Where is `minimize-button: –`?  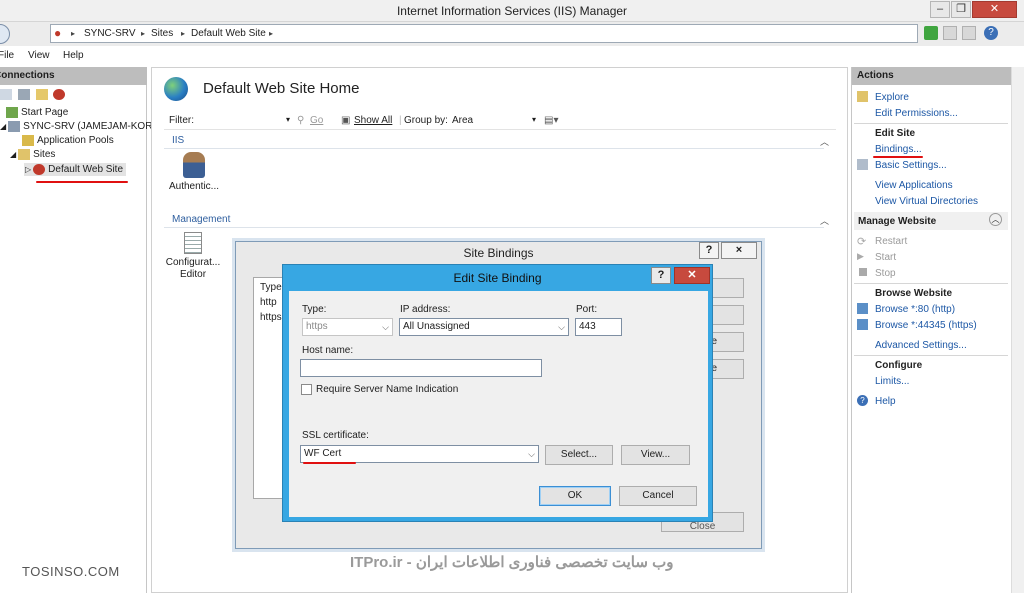 minimize-button: – is located at coordinates (940, 9).